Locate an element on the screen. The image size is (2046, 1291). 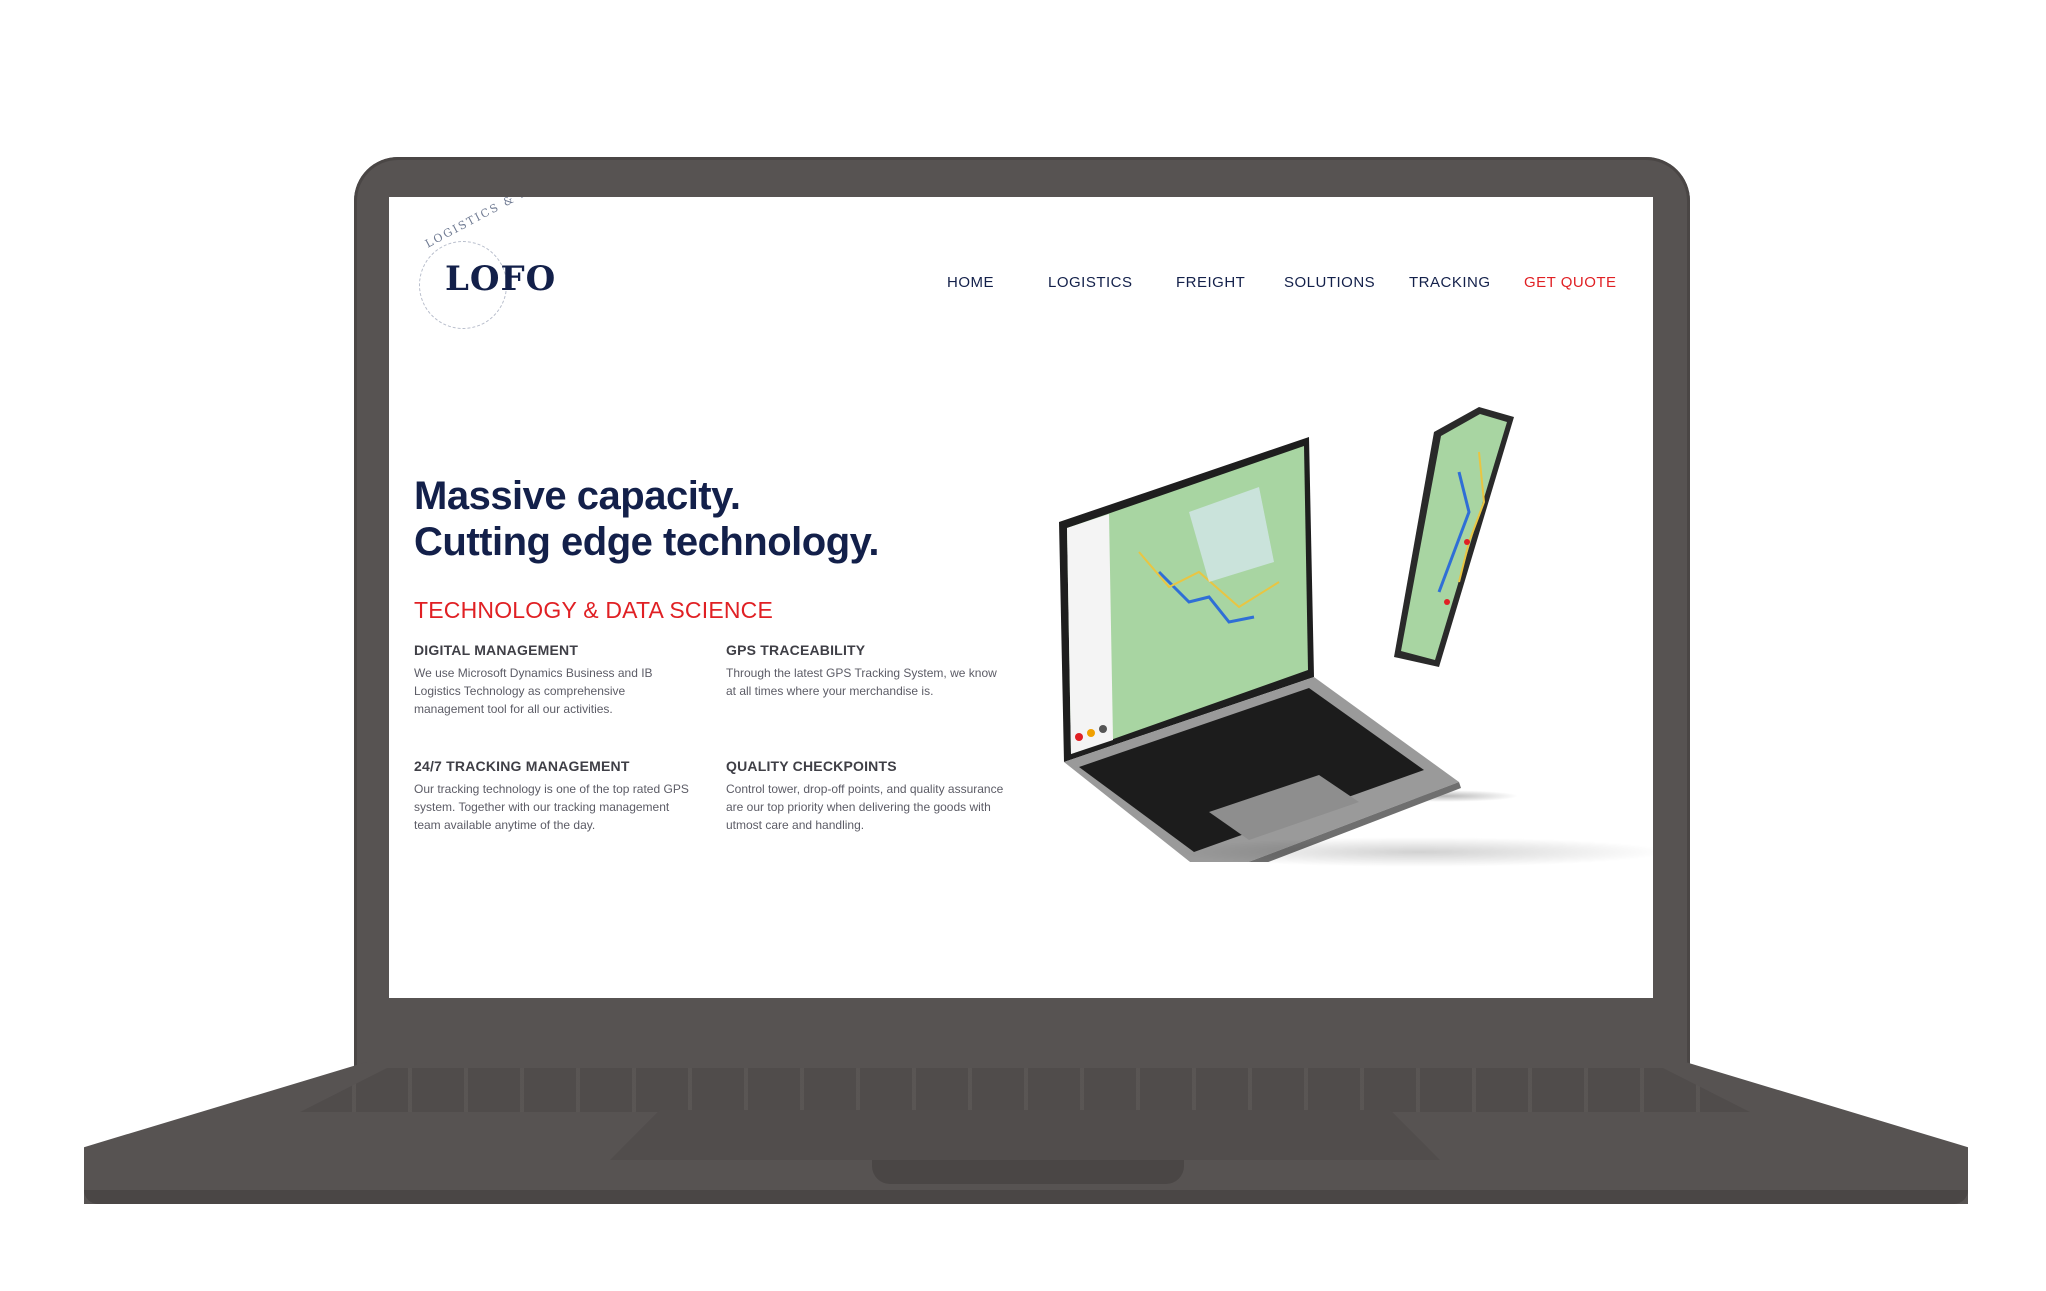
device-open-notch is located at coordinates (1028, 1172).